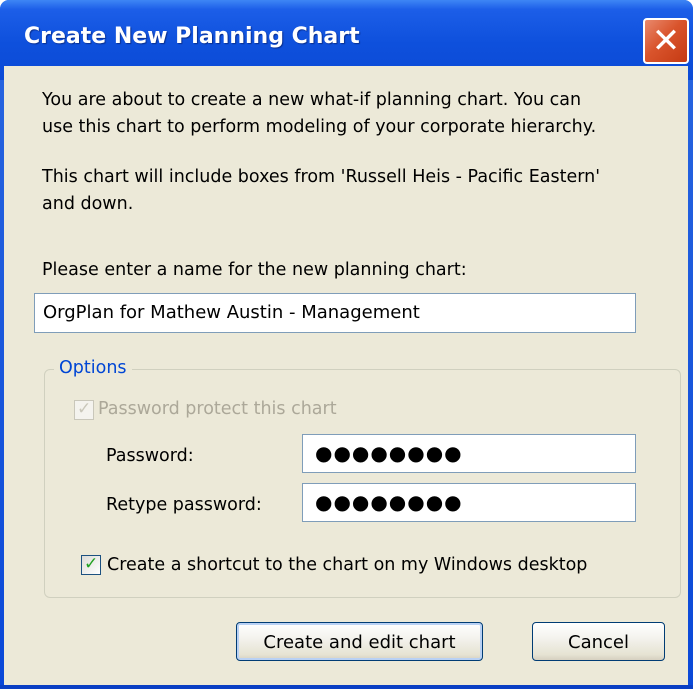 The height and width of the screenshot is (689, 693). I want to click on password-protect-checkbox: ✓, so click(84, 409).